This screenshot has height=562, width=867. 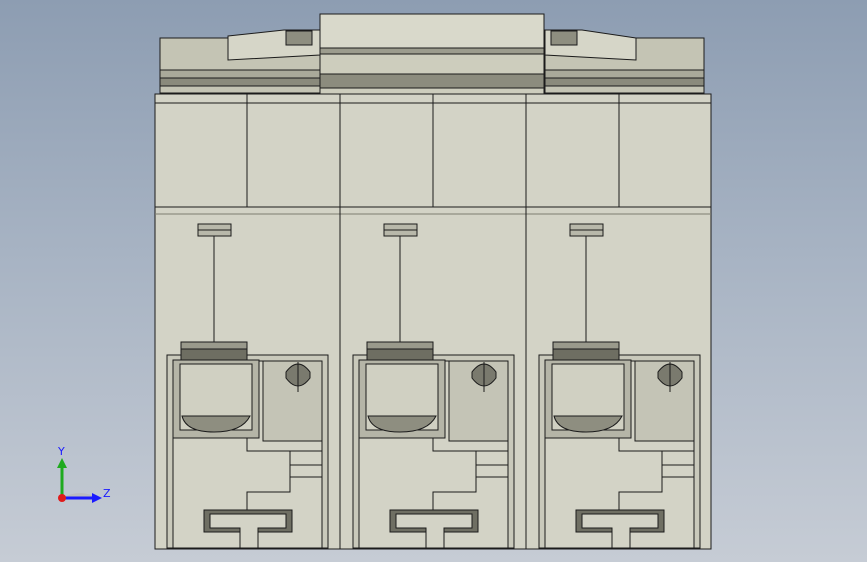 What do you see at coordinates (62, 463) in the screenshot?
I see `y-axis-arrowhead` at bounding box center [62, 463].